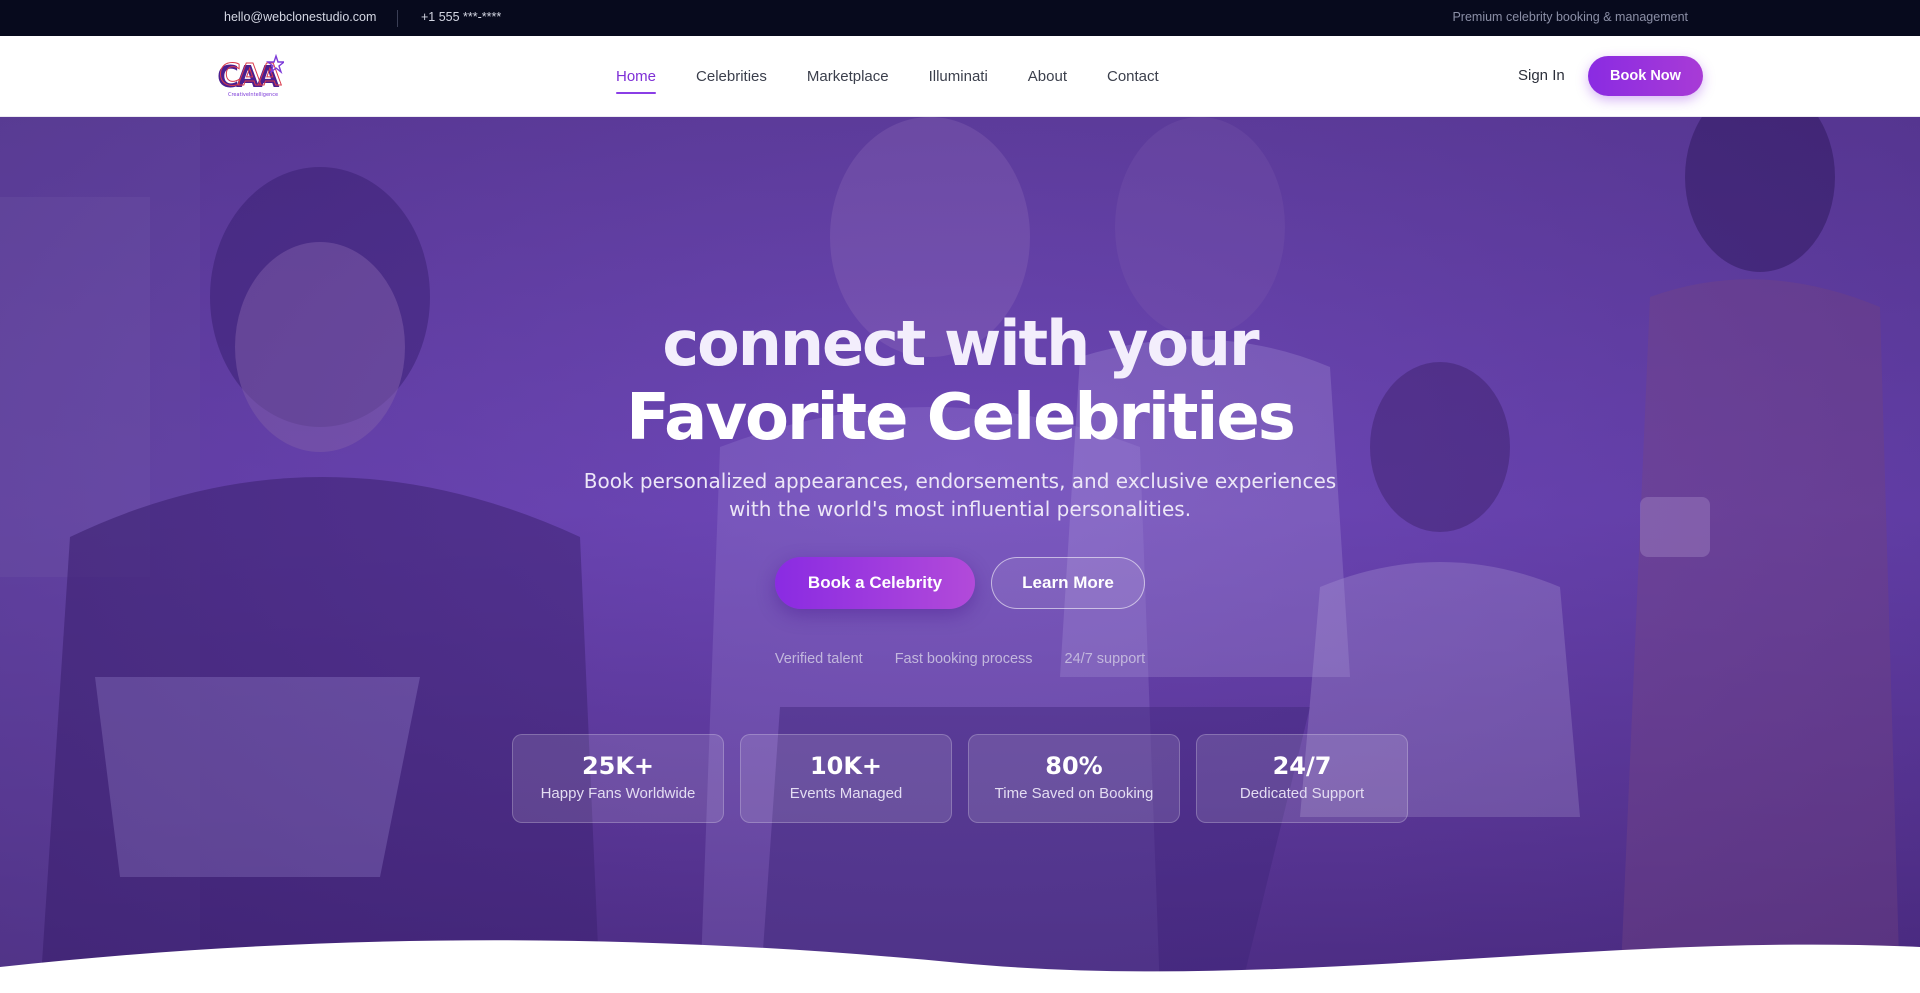 Image resolution: width=1920 pixels, height=993 pixels. What do you see at coordinates (618, 793) in the screenshot?
I see `stat-label: Happy Fans Worldwide` at bounding box center [618, 793].